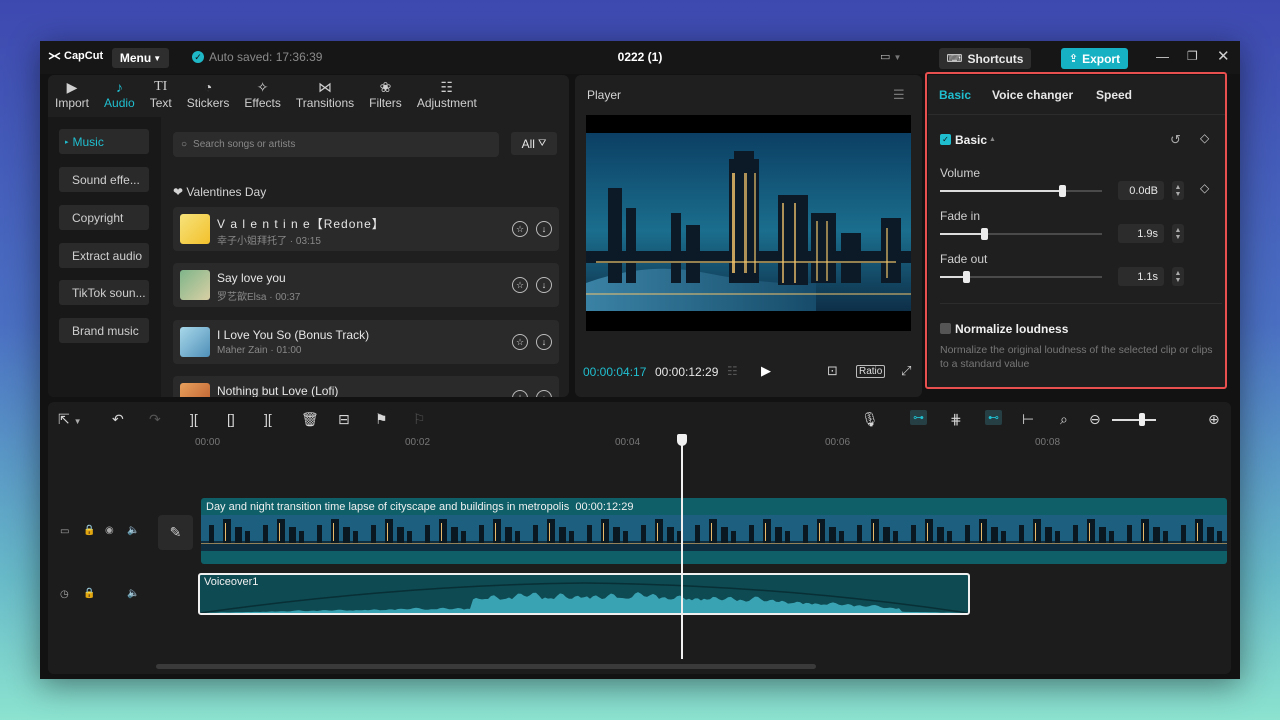 The width and height of the screenshot is (1280, 720). I want to click on auto-snap-icon: ⋕, so click(956, 419).